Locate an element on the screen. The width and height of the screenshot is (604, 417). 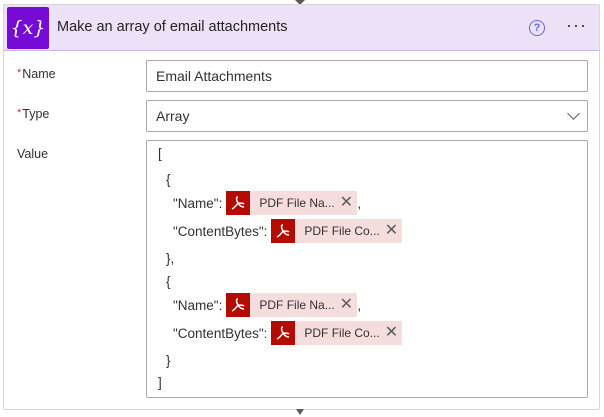
value-label: Value is located at coordinates (33, 154).